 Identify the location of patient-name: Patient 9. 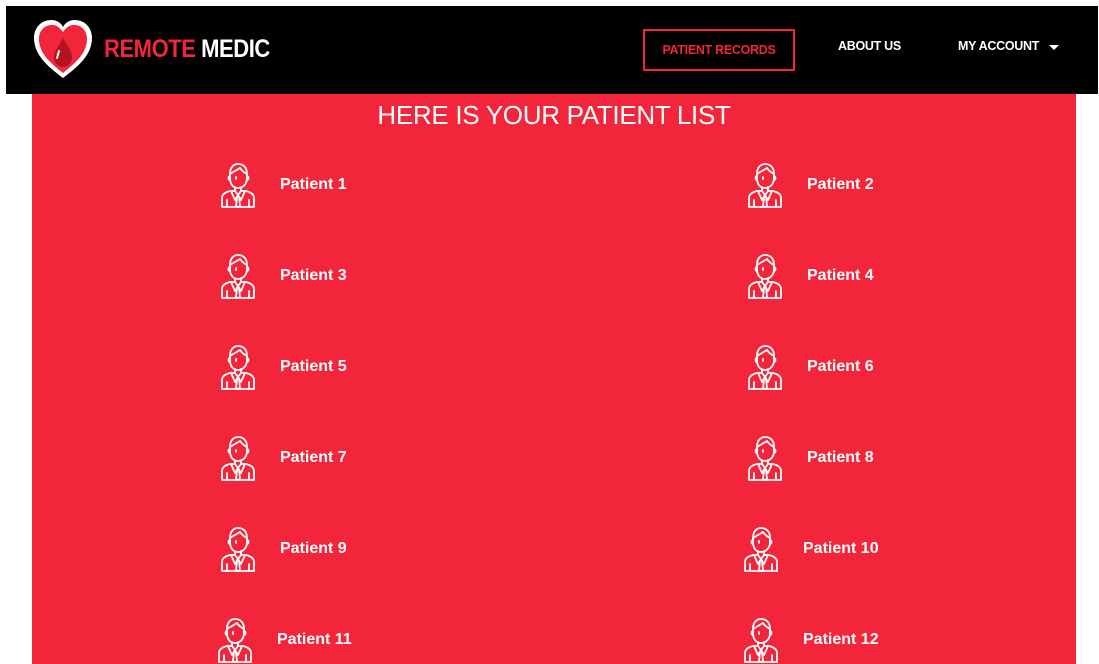
(313, 548).